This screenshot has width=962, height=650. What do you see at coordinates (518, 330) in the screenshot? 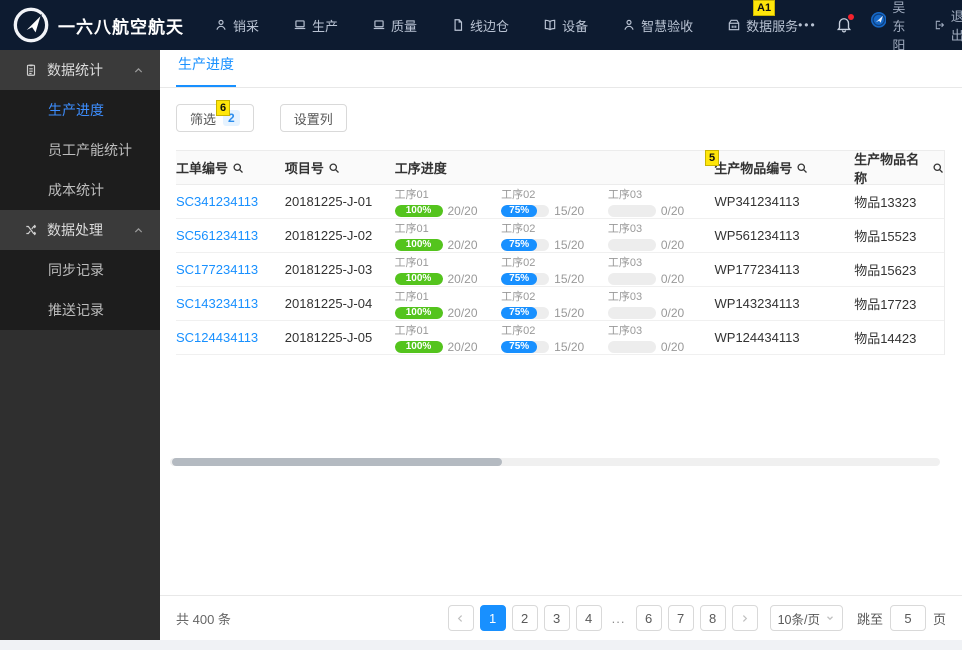
I see `process-label: 工序02` at bounding box center [518, 330].